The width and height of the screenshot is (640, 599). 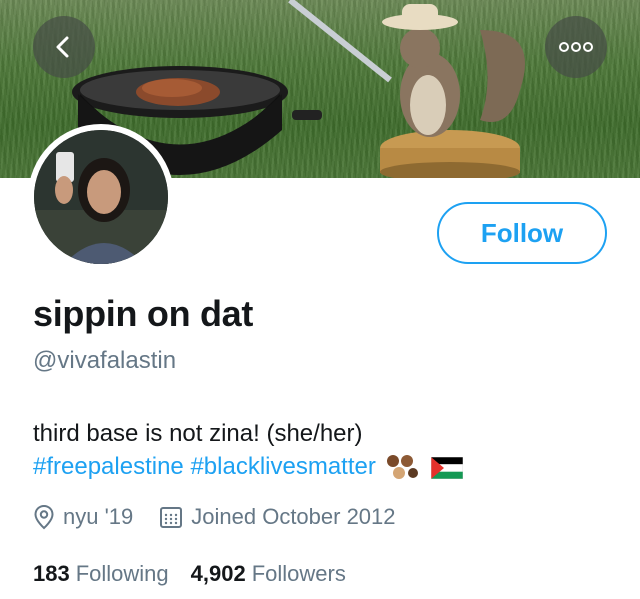 What do you see at coordinates (44, 517) in the screenshot?
I see `location-pin-icon` at bounding box center [44, 517].